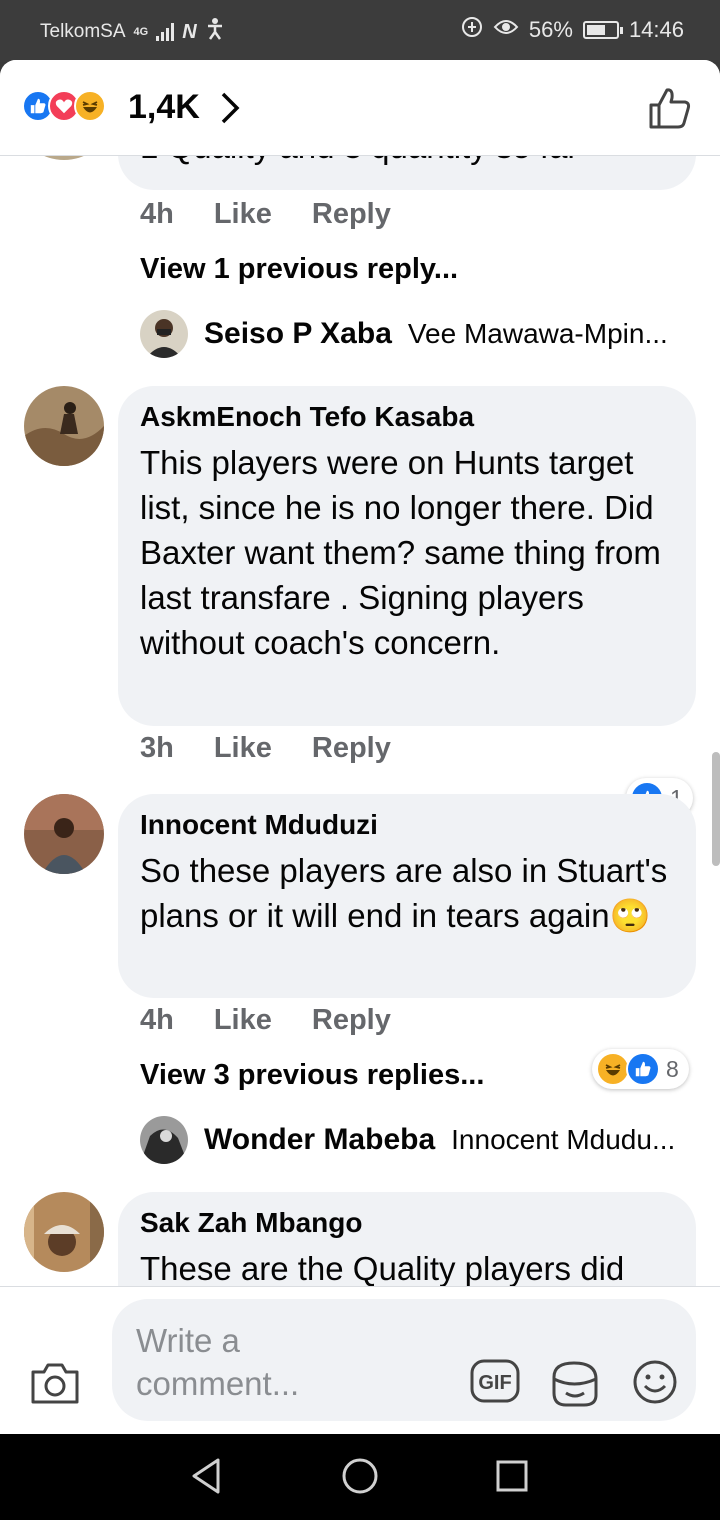  I want to click on sticker-icon, so click(575, 1385).